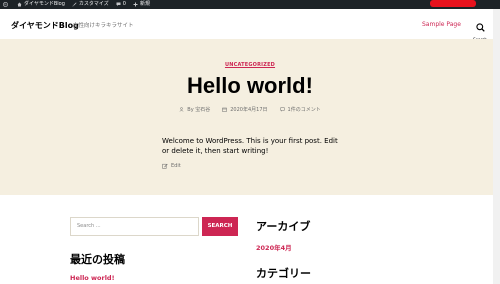  I want to click on admin-bar-site-name-label: ダイヤモンドBlog, so click(44, 4).